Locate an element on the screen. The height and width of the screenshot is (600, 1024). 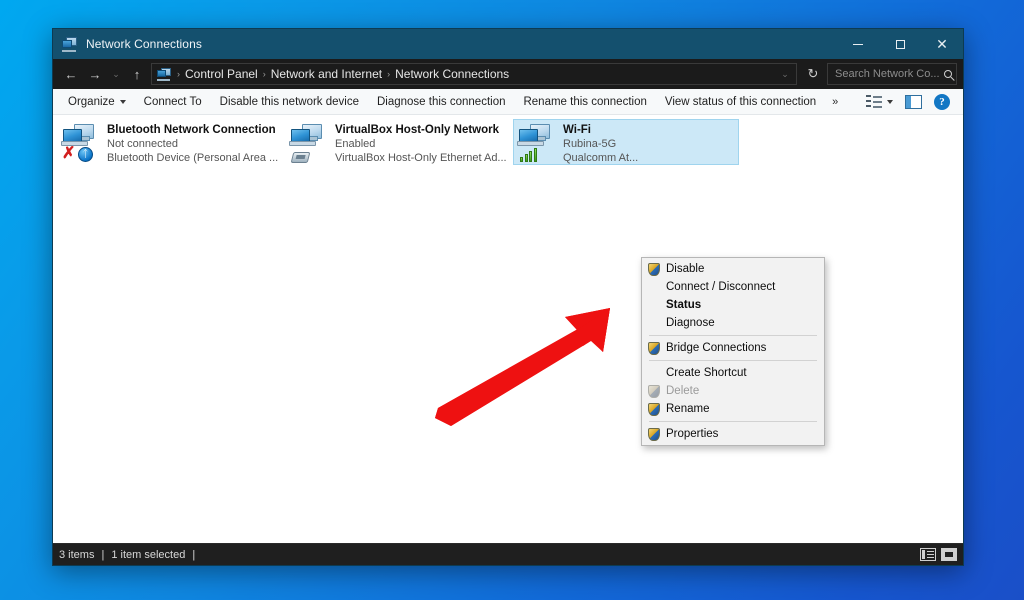
maximize-button is located at coordinates (900, 44).